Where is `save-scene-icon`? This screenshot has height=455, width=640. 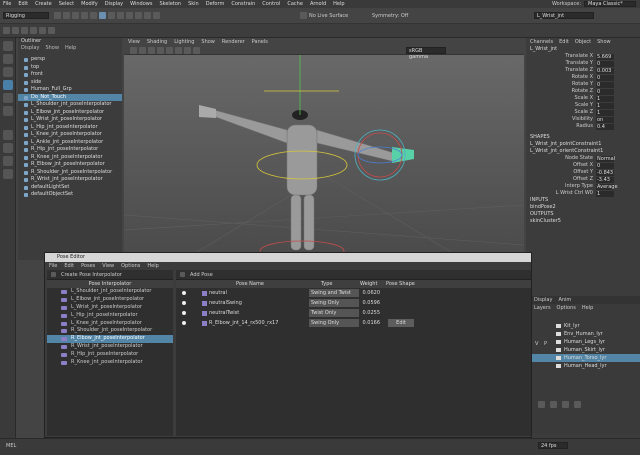 save-scene-icon is located at coordinates (75, 15).